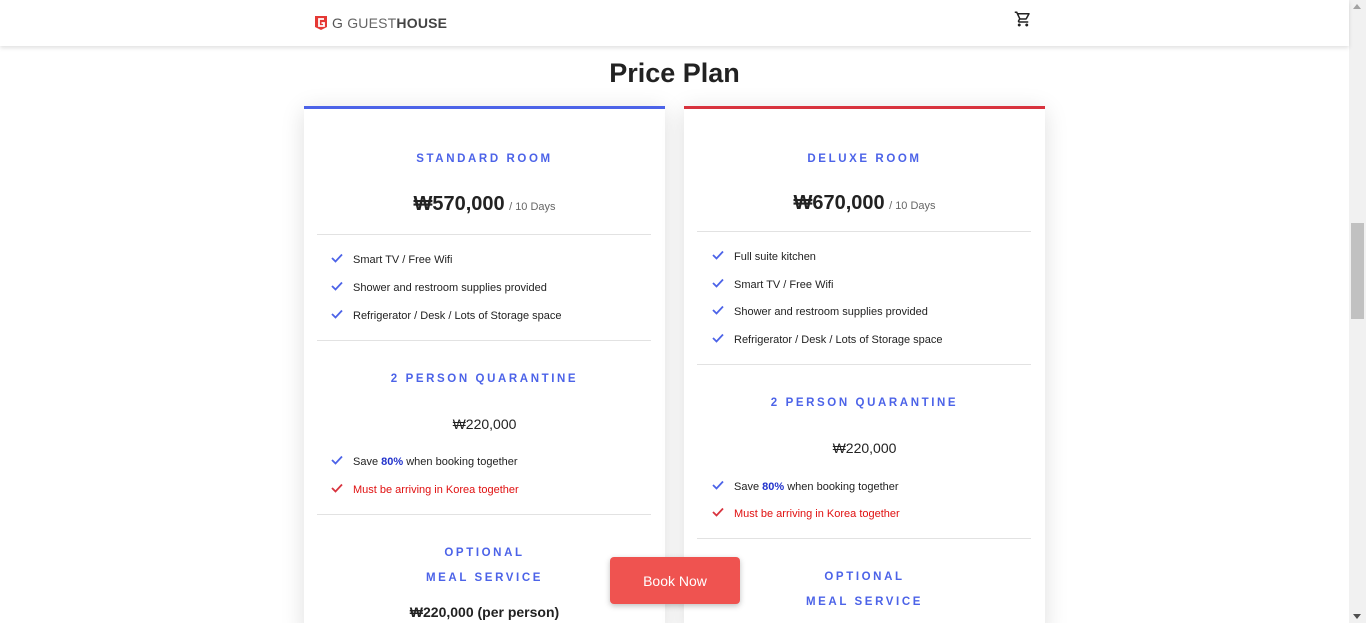 This screenshot has width=1366, height=623. I want to click on plan-title: STANDARD ROOM, so click(484, 159).